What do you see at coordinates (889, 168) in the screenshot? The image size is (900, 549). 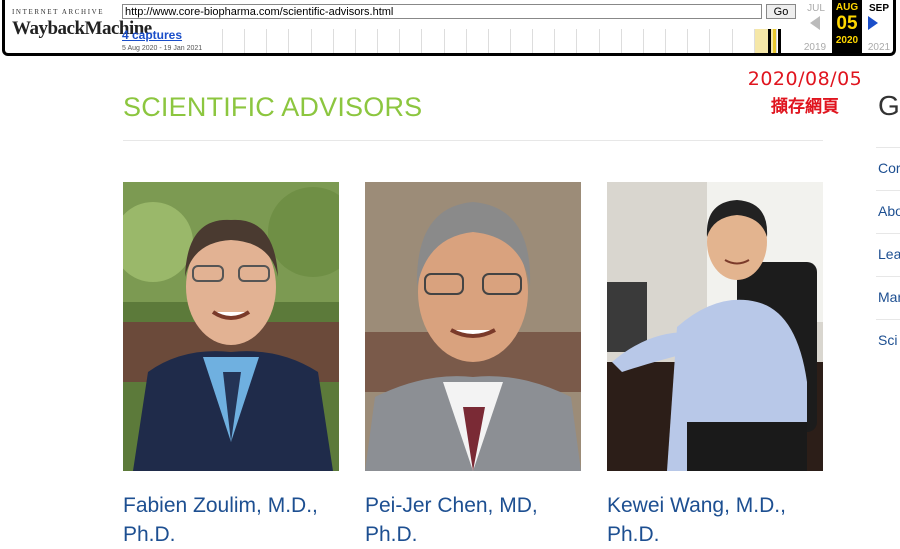 I see `sidebar-item-company: Cor` at bounding box center [889, 168].